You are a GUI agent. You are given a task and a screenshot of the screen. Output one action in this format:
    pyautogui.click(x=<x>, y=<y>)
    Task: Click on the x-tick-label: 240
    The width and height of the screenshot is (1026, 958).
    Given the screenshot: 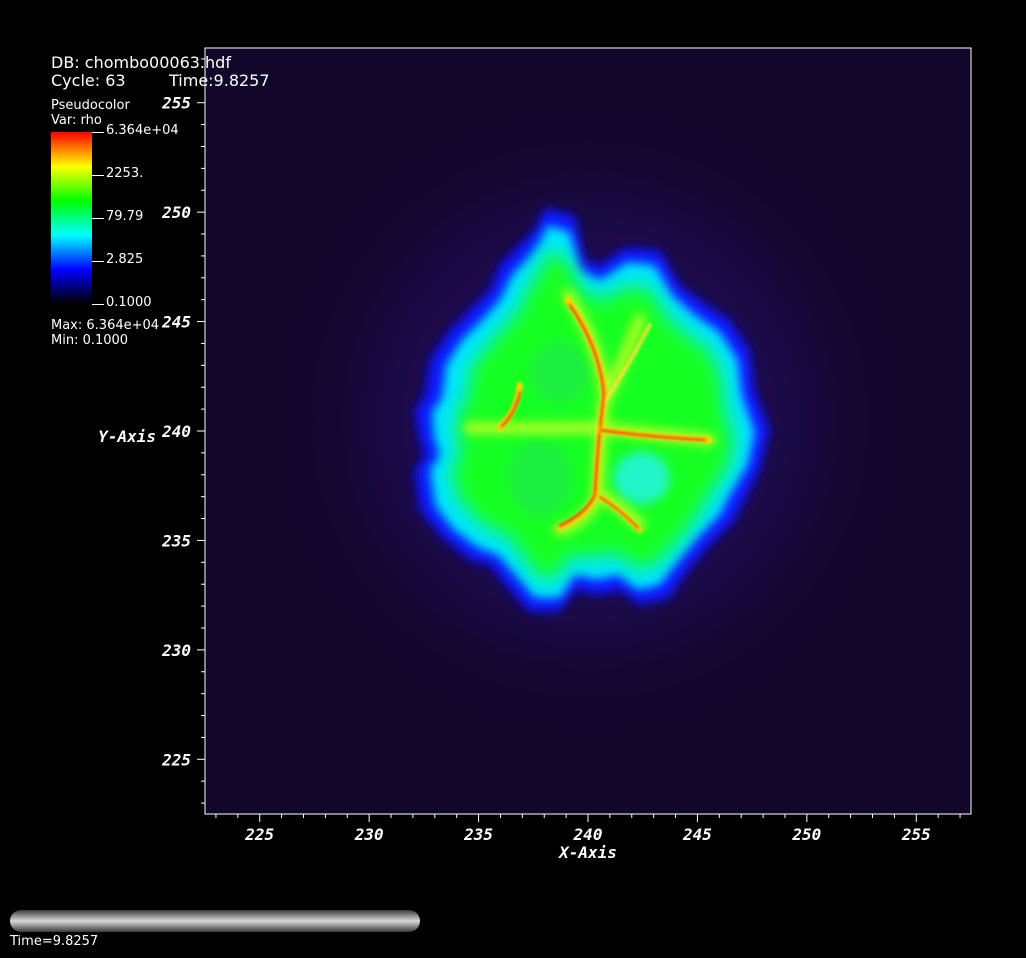 What is the action you would take?
    pyautogui.click(x=588, y=834)
    